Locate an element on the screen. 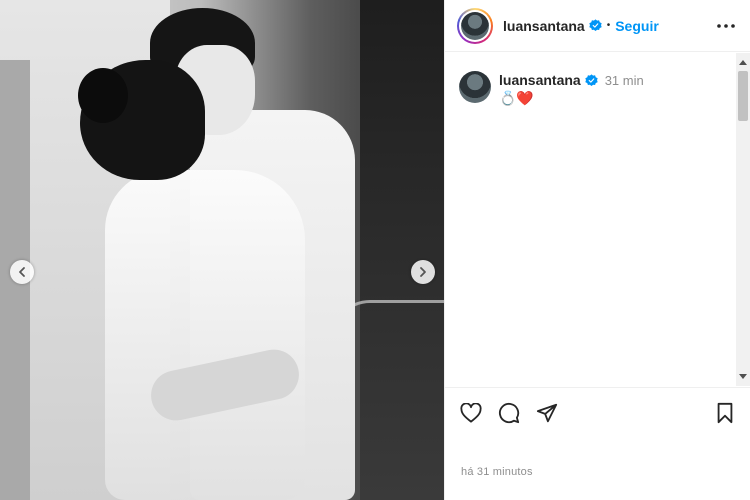 This screenshot has height=500, width=750. caption-time: 31 min is located at coordinates (624, 80).